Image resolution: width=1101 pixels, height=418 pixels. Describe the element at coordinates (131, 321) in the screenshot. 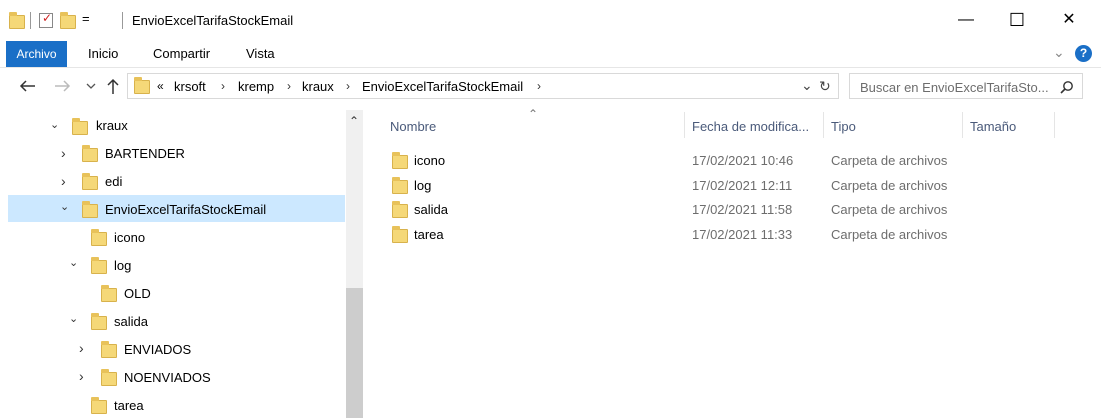

I see `tree-item-salida: salida` at that location.